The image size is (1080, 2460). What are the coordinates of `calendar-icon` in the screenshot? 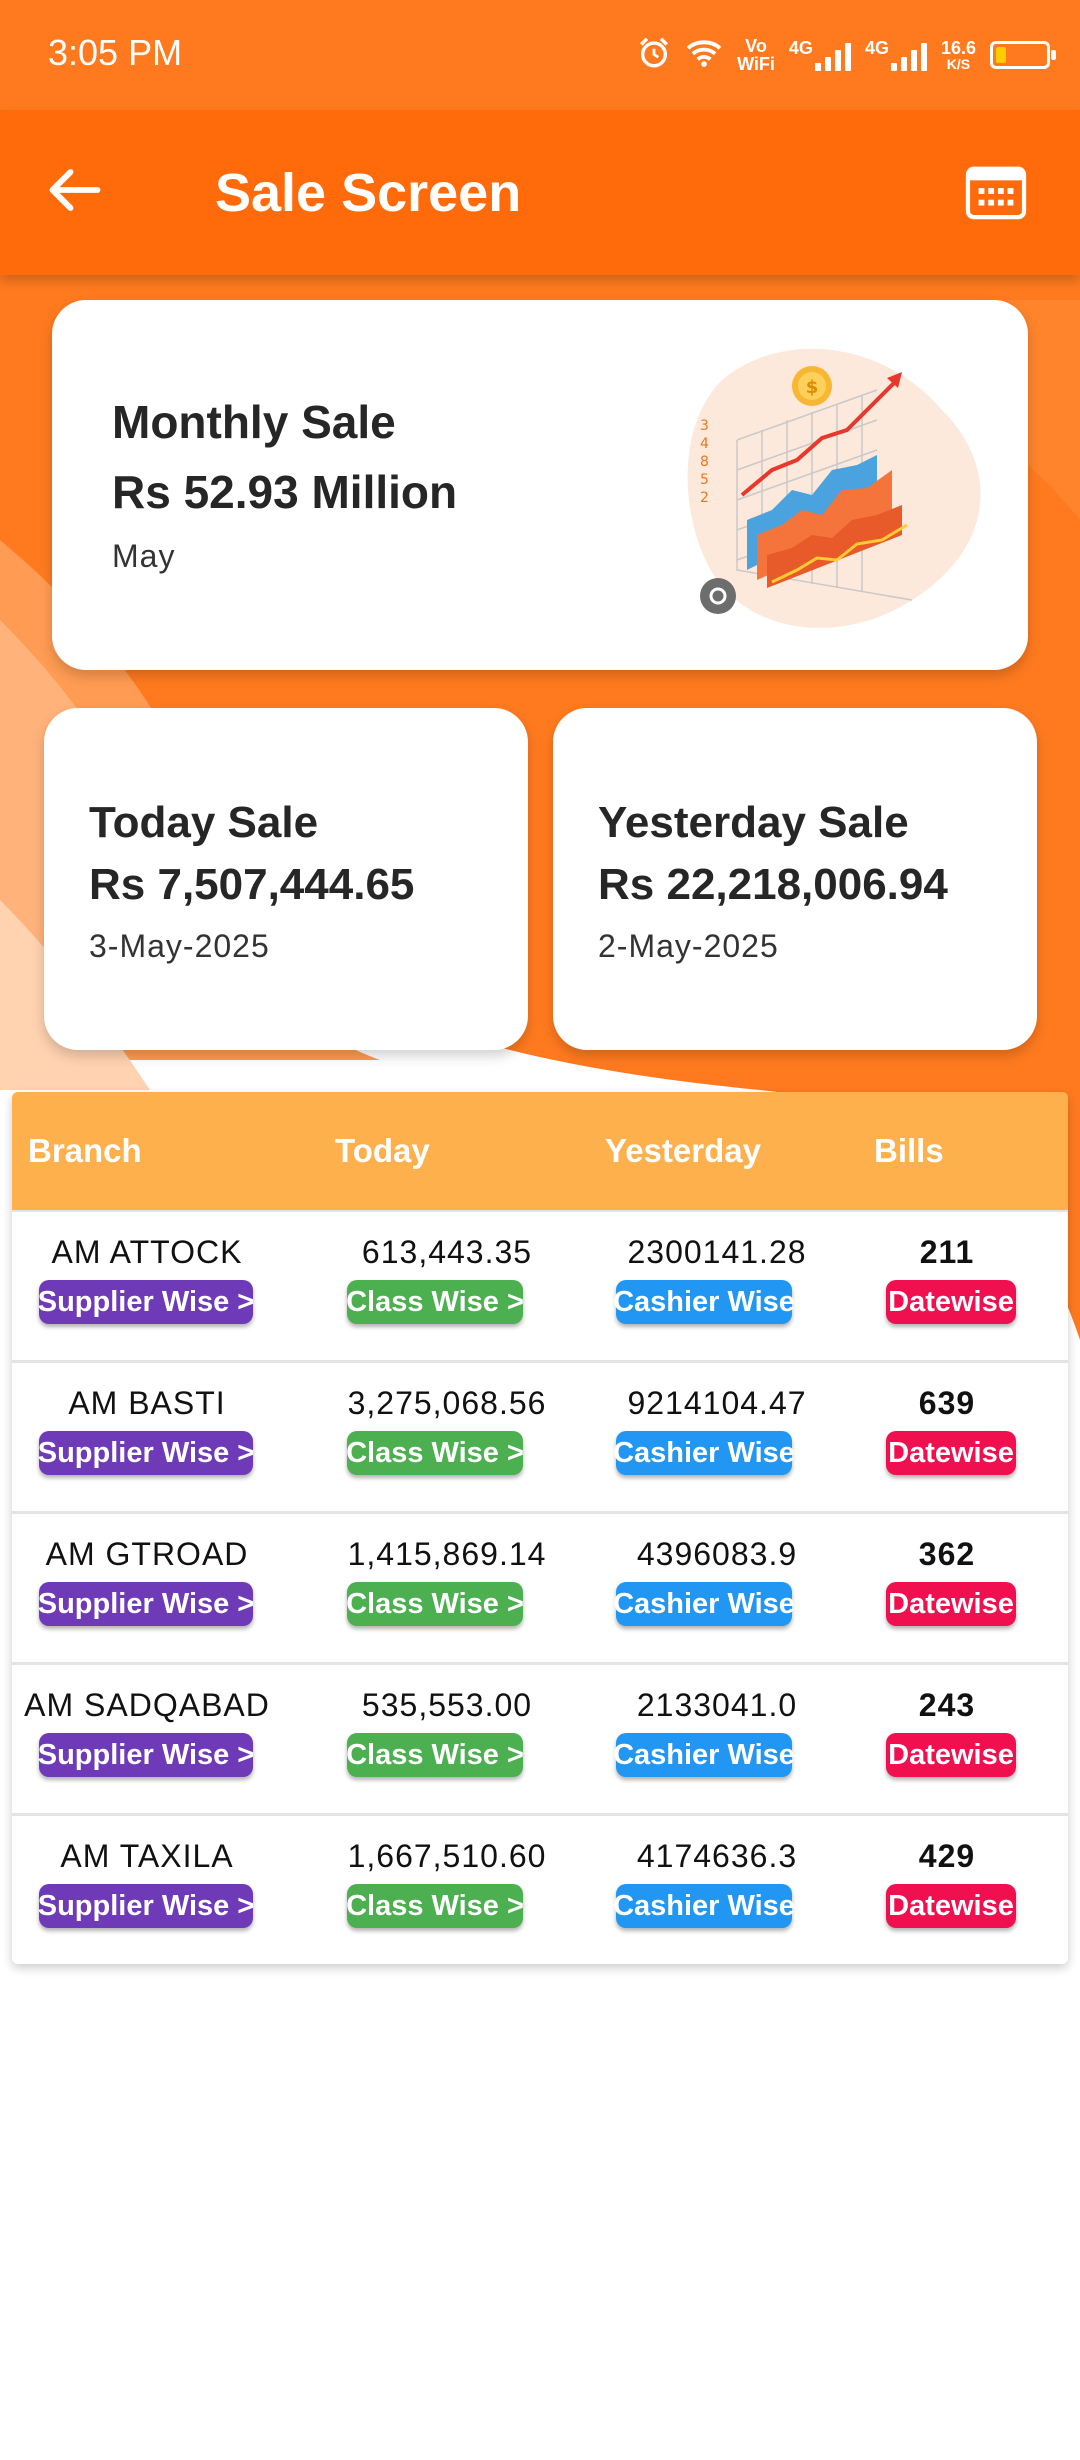 It's located at (996, 193).